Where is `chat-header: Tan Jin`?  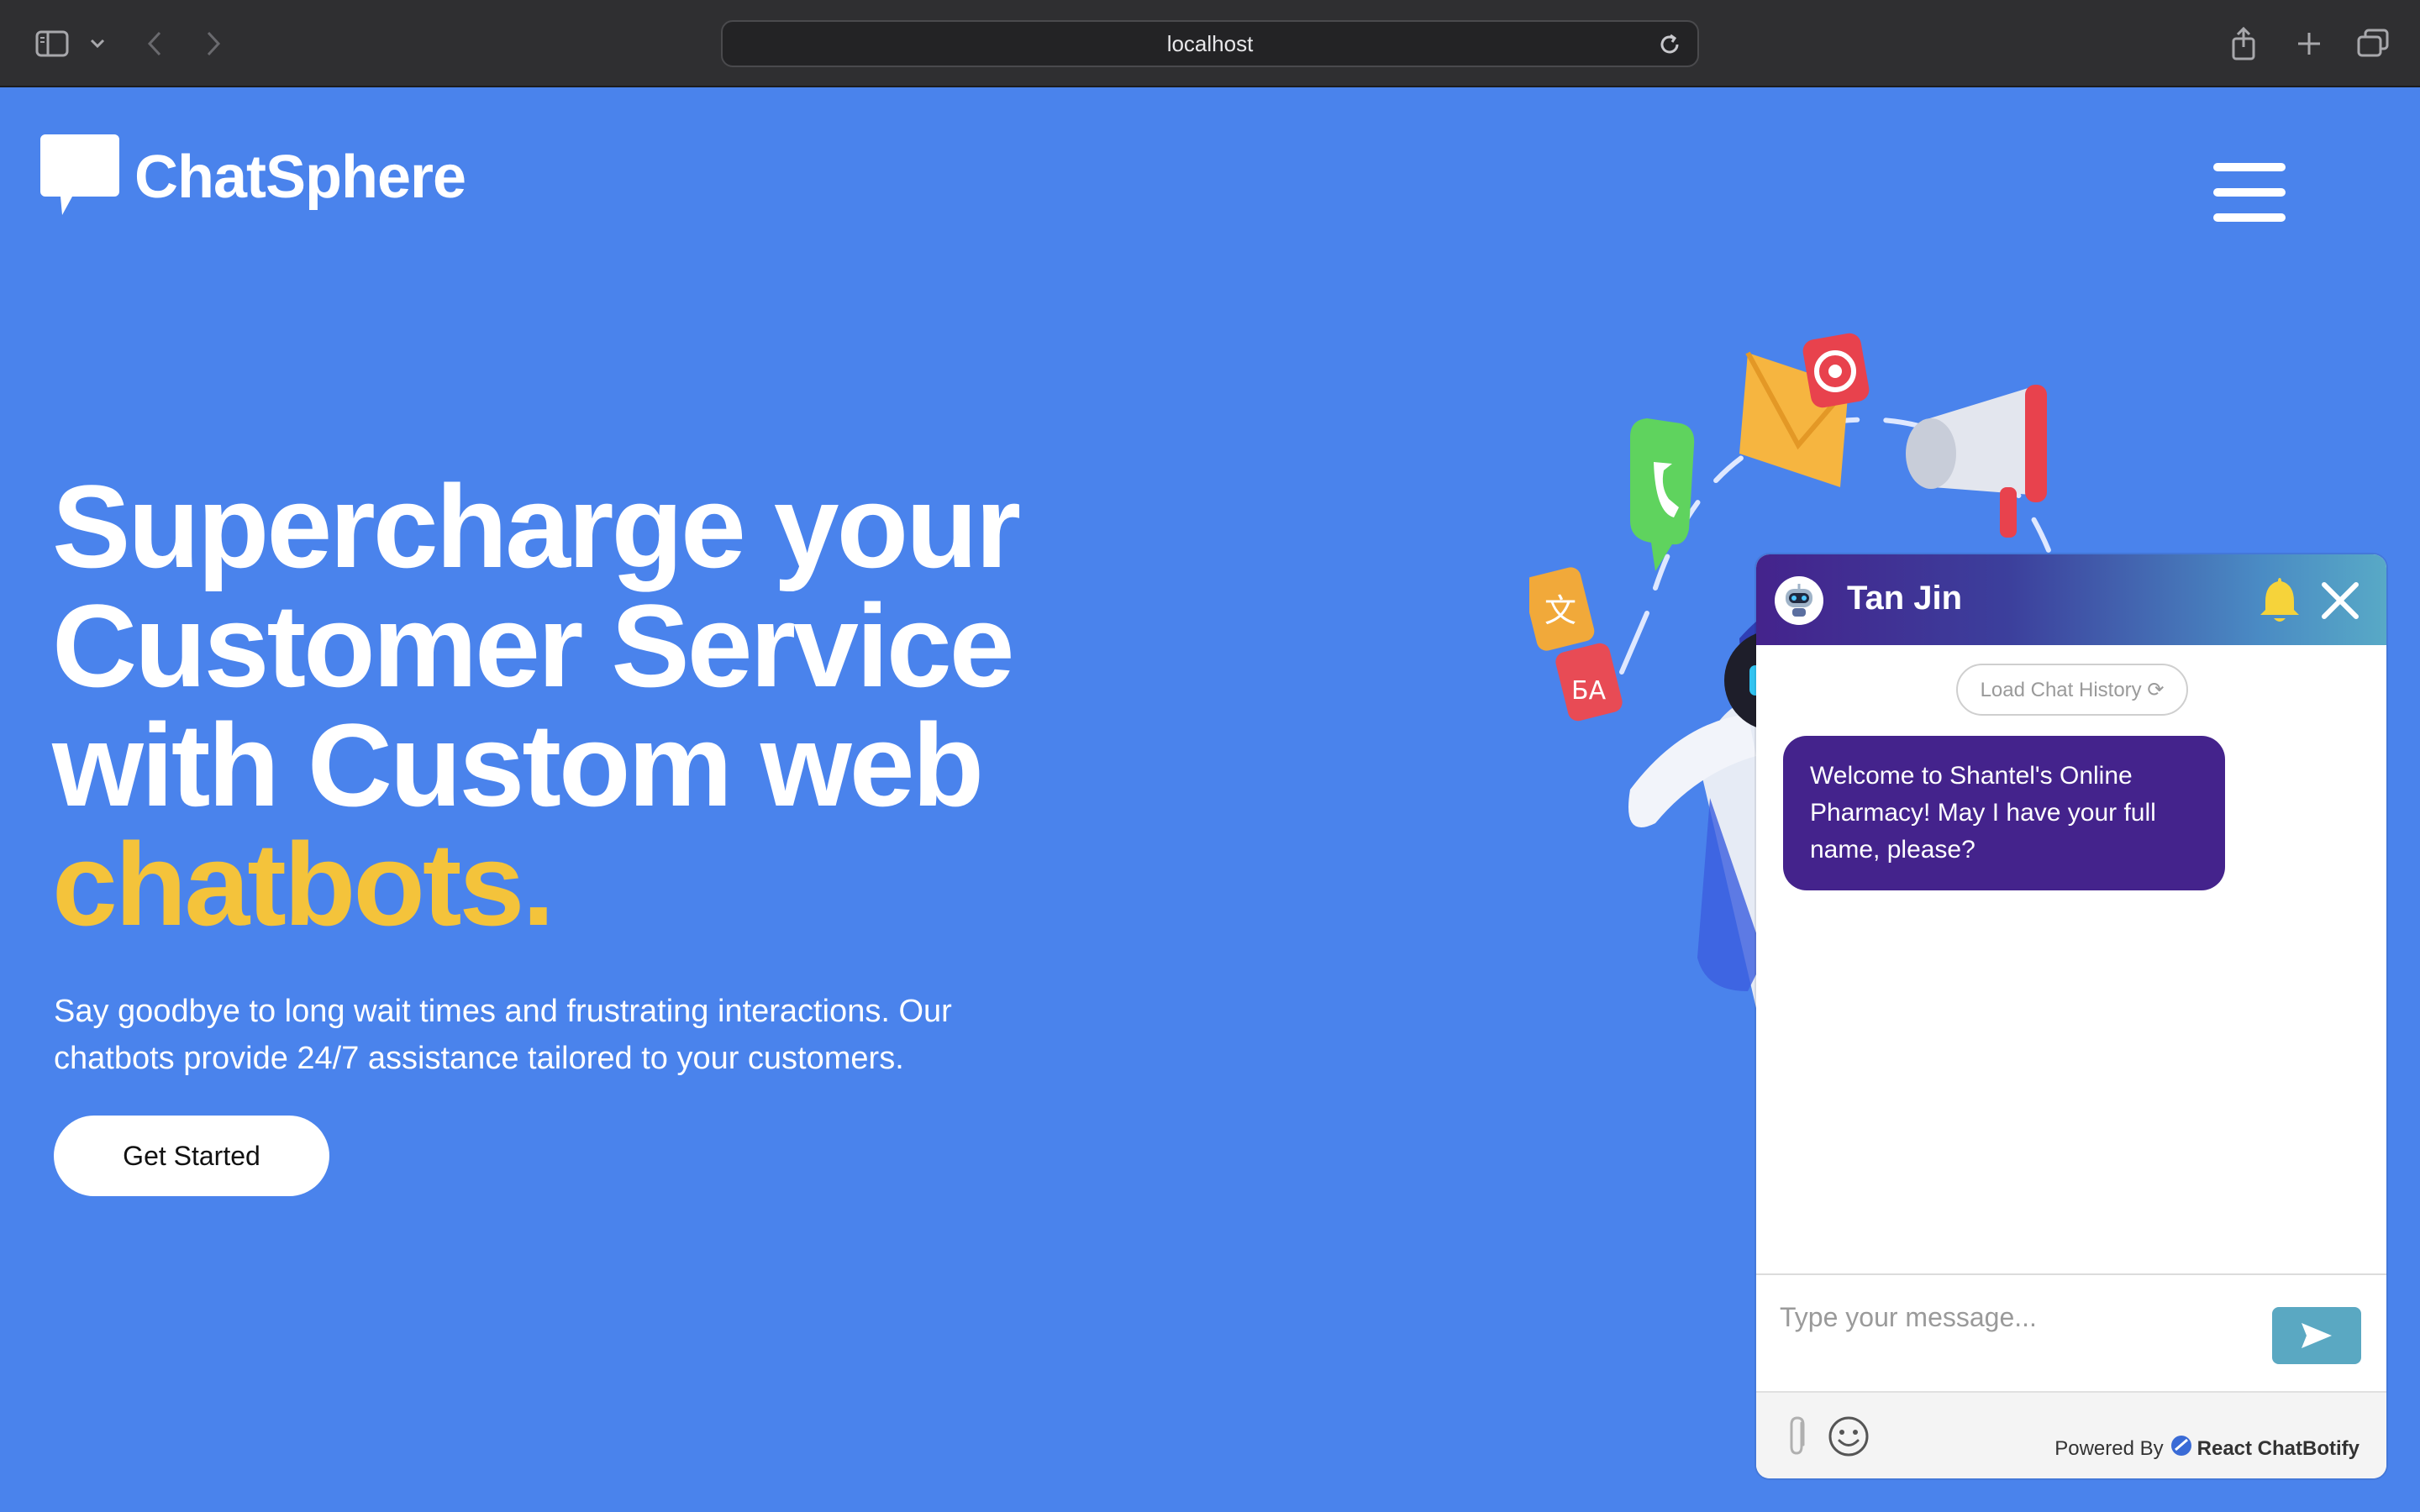
chat-header: Tan Jin is located at coordinates (2071, 599).